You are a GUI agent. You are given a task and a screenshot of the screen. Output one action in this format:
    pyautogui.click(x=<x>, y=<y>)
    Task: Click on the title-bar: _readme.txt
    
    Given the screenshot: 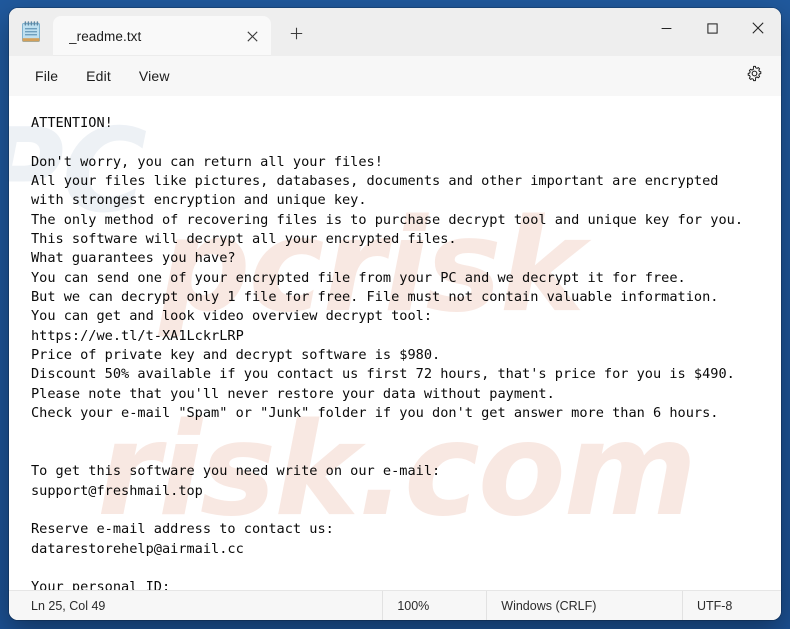 What is the action you would take?
    pyautogui.click(x=395, y=32)
    